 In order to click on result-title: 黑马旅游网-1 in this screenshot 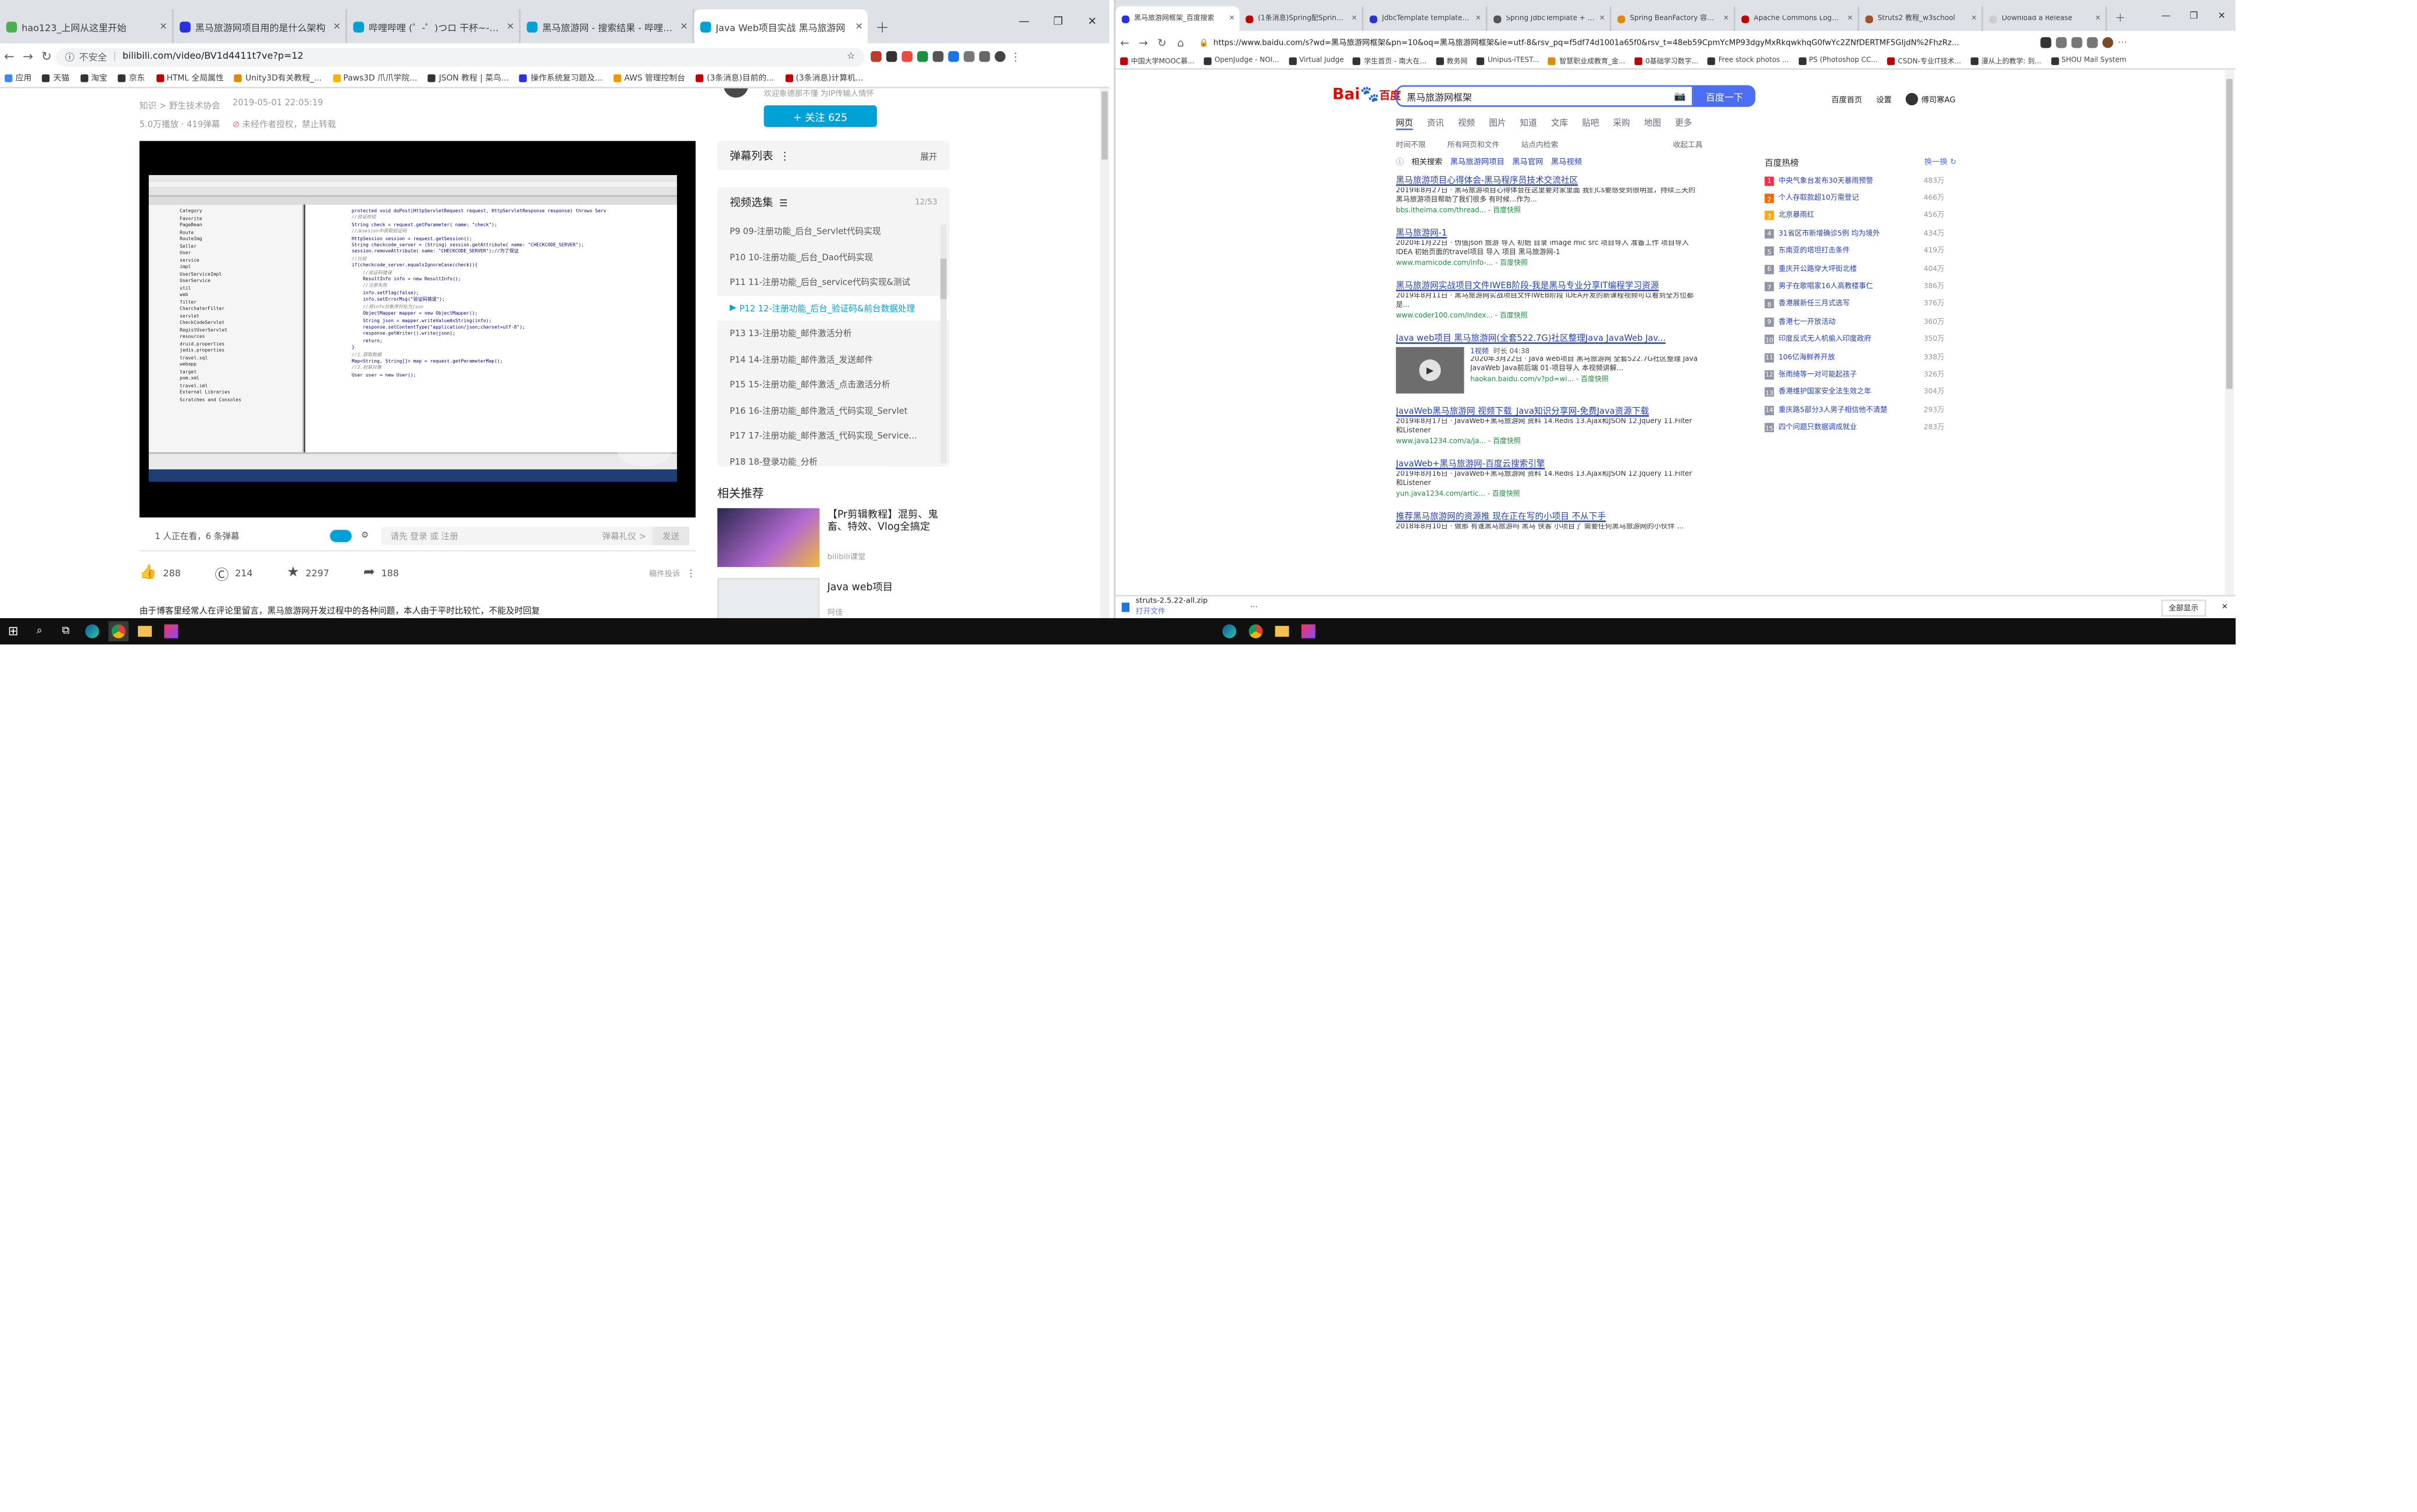, I will do `click(1547, 232)`.